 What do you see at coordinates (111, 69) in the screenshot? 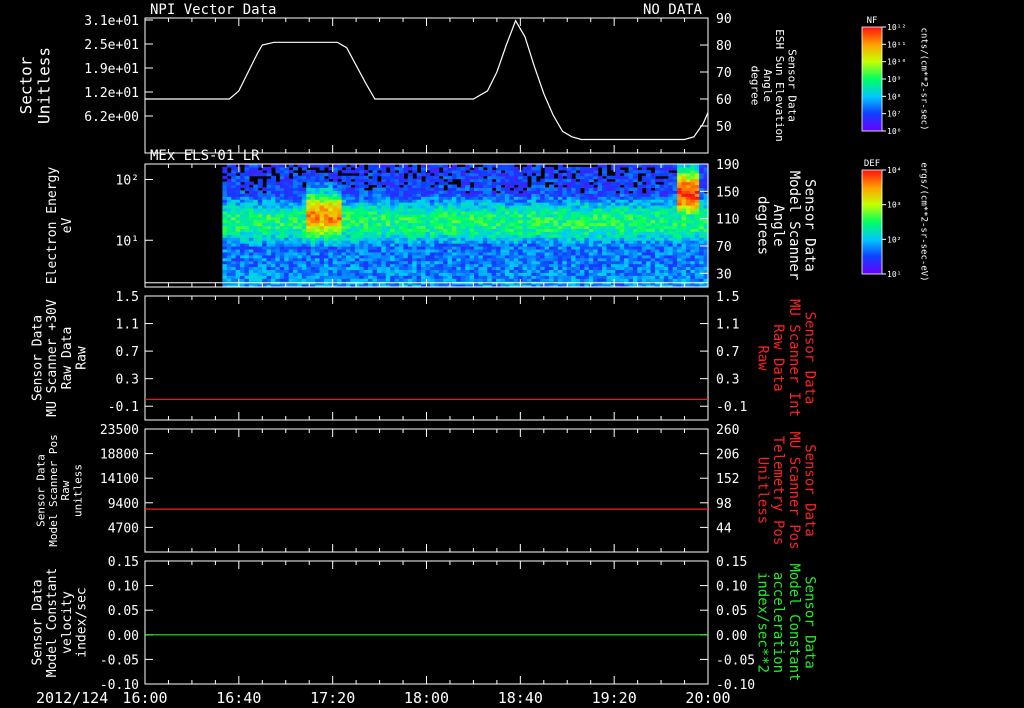
I see `left-tick-label: 1.9e+01` at bounding box center [111, 69].